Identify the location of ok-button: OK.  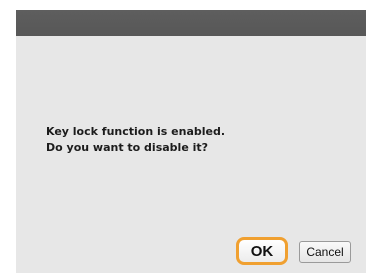
(262, 251).